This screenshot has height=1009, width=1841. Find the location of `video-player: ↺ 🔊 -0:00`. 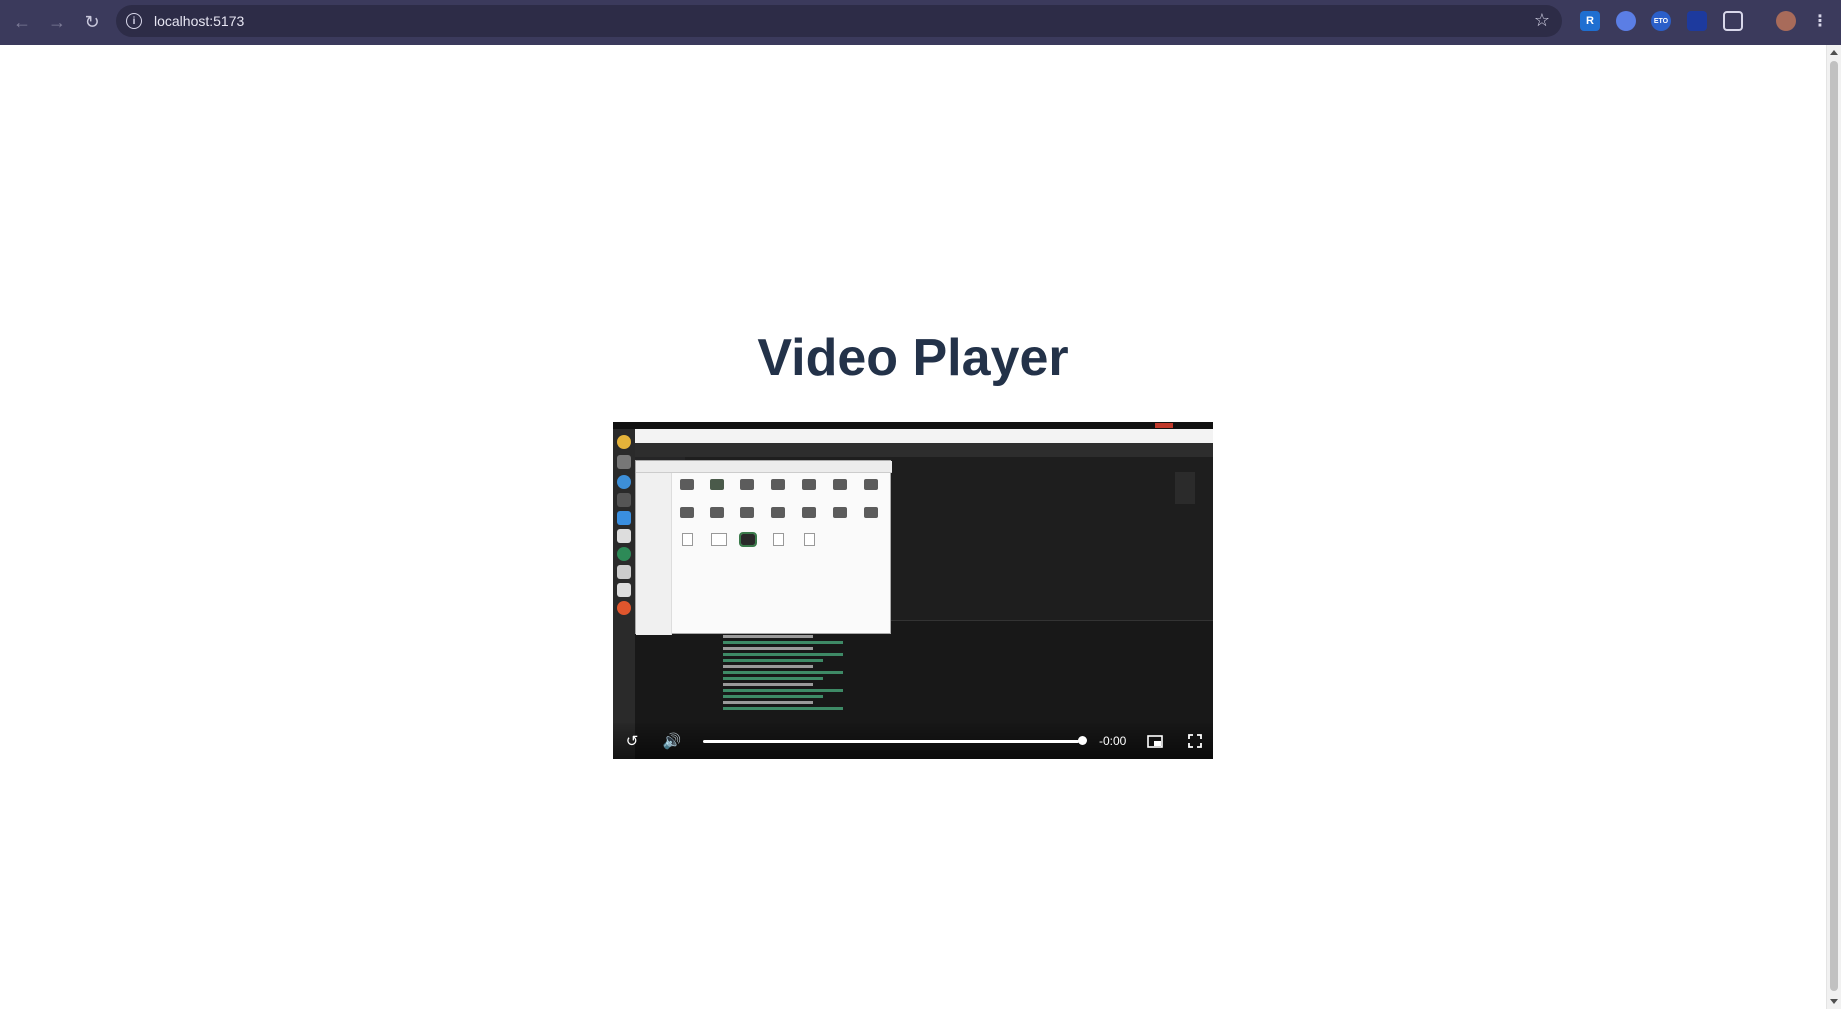

video-player: ↺ 🔊 -0:00 is located at coordinates (913, 590).